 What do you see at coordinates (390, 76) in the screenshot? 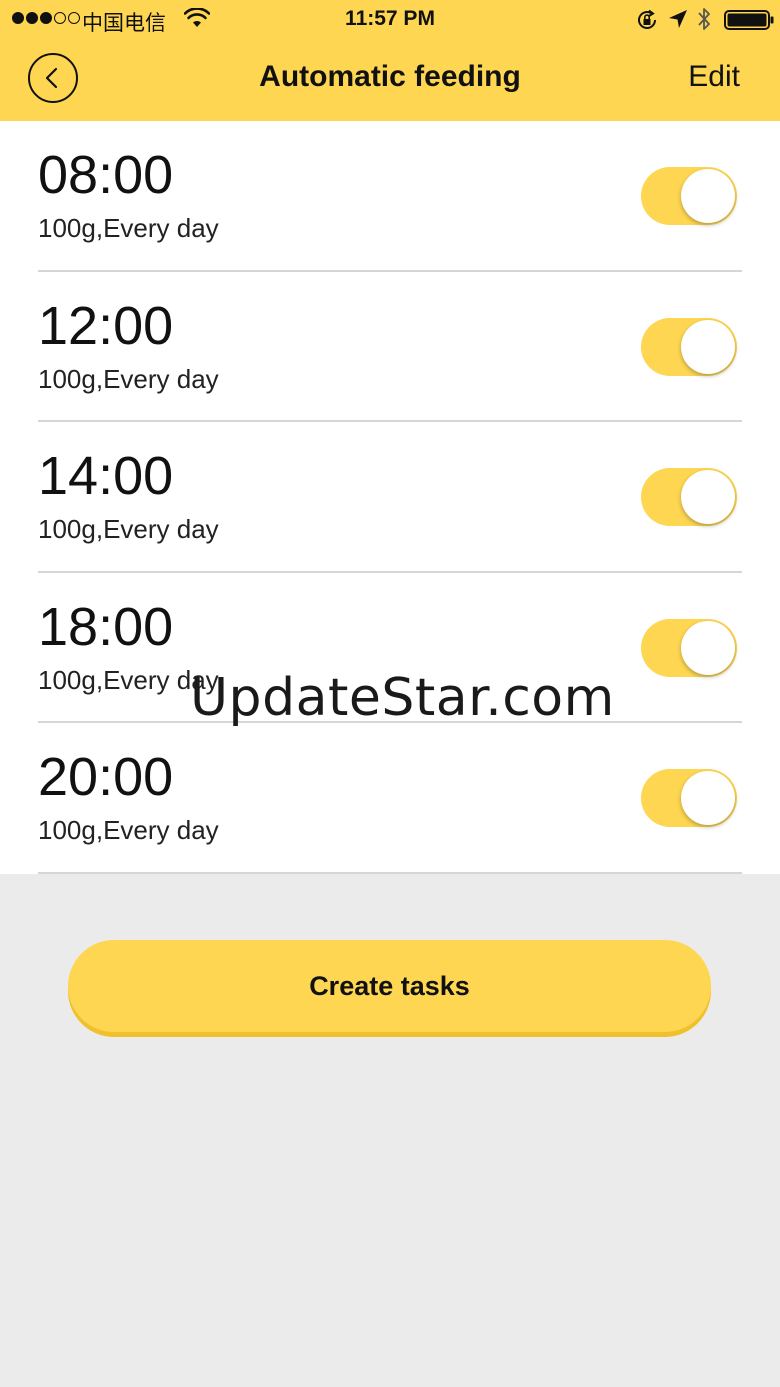
I see `page-title: Automatic feeding` at bounding box center [390, 76].